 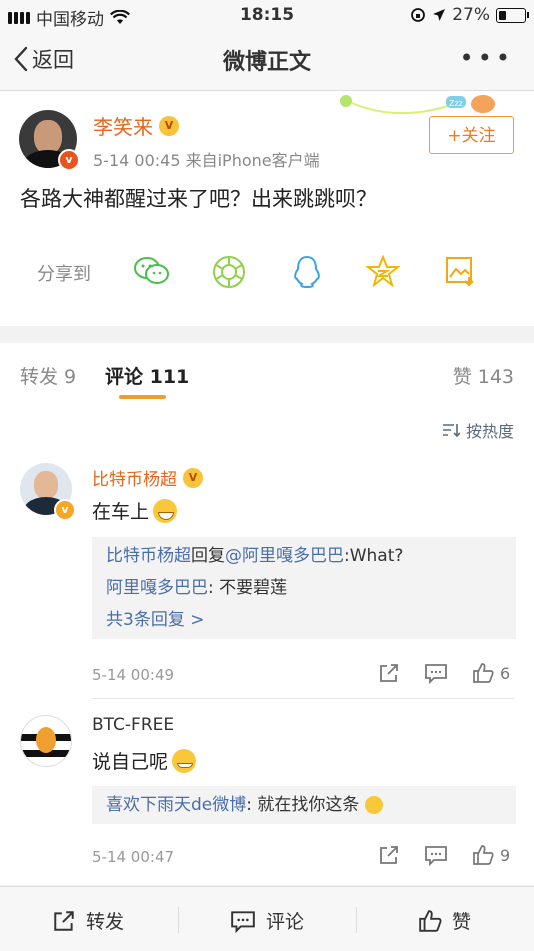 I want to click on grin-emoji-icon, so click(x=165, y=510).